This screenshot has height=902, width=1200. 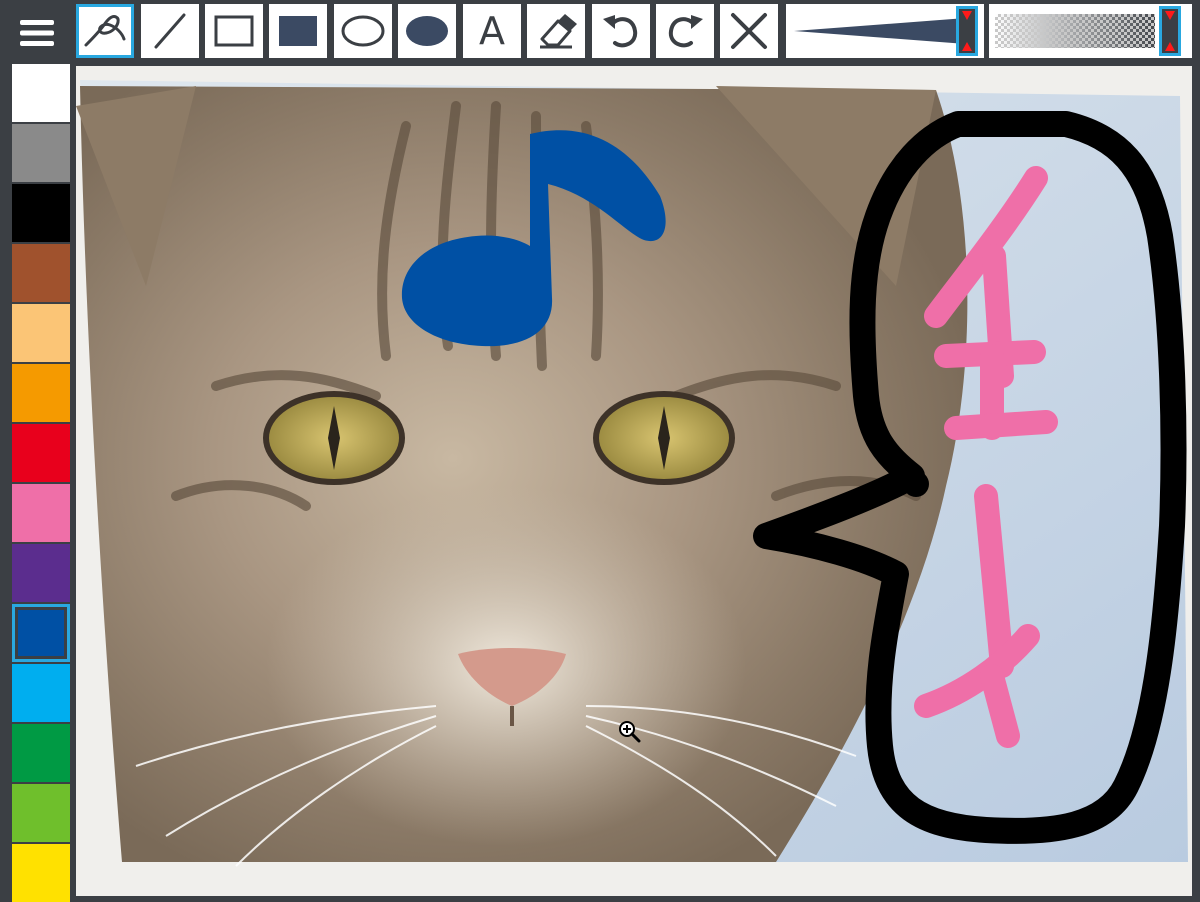 I want to click on color-swatch-black, so click(x=41, y=213).